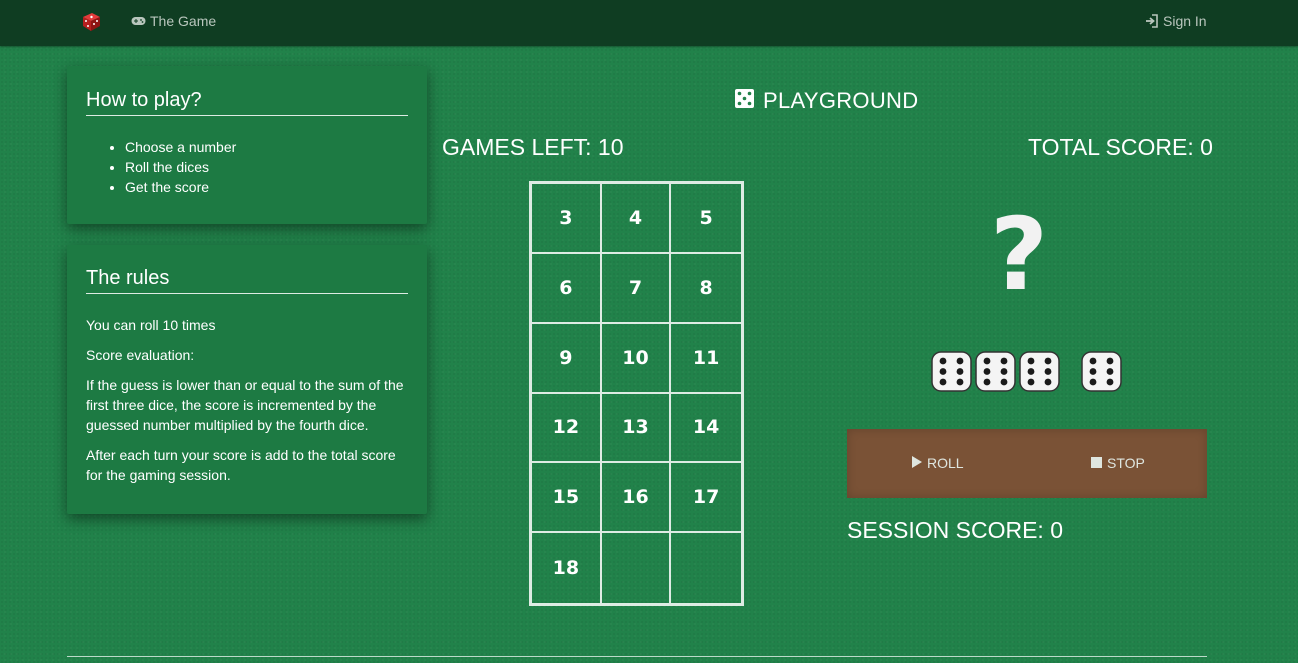  What do you see at coordinates (1185, 21) in the screenshot?
I see `sign-in-label: Sign In` at bounding box center [1185, 21].